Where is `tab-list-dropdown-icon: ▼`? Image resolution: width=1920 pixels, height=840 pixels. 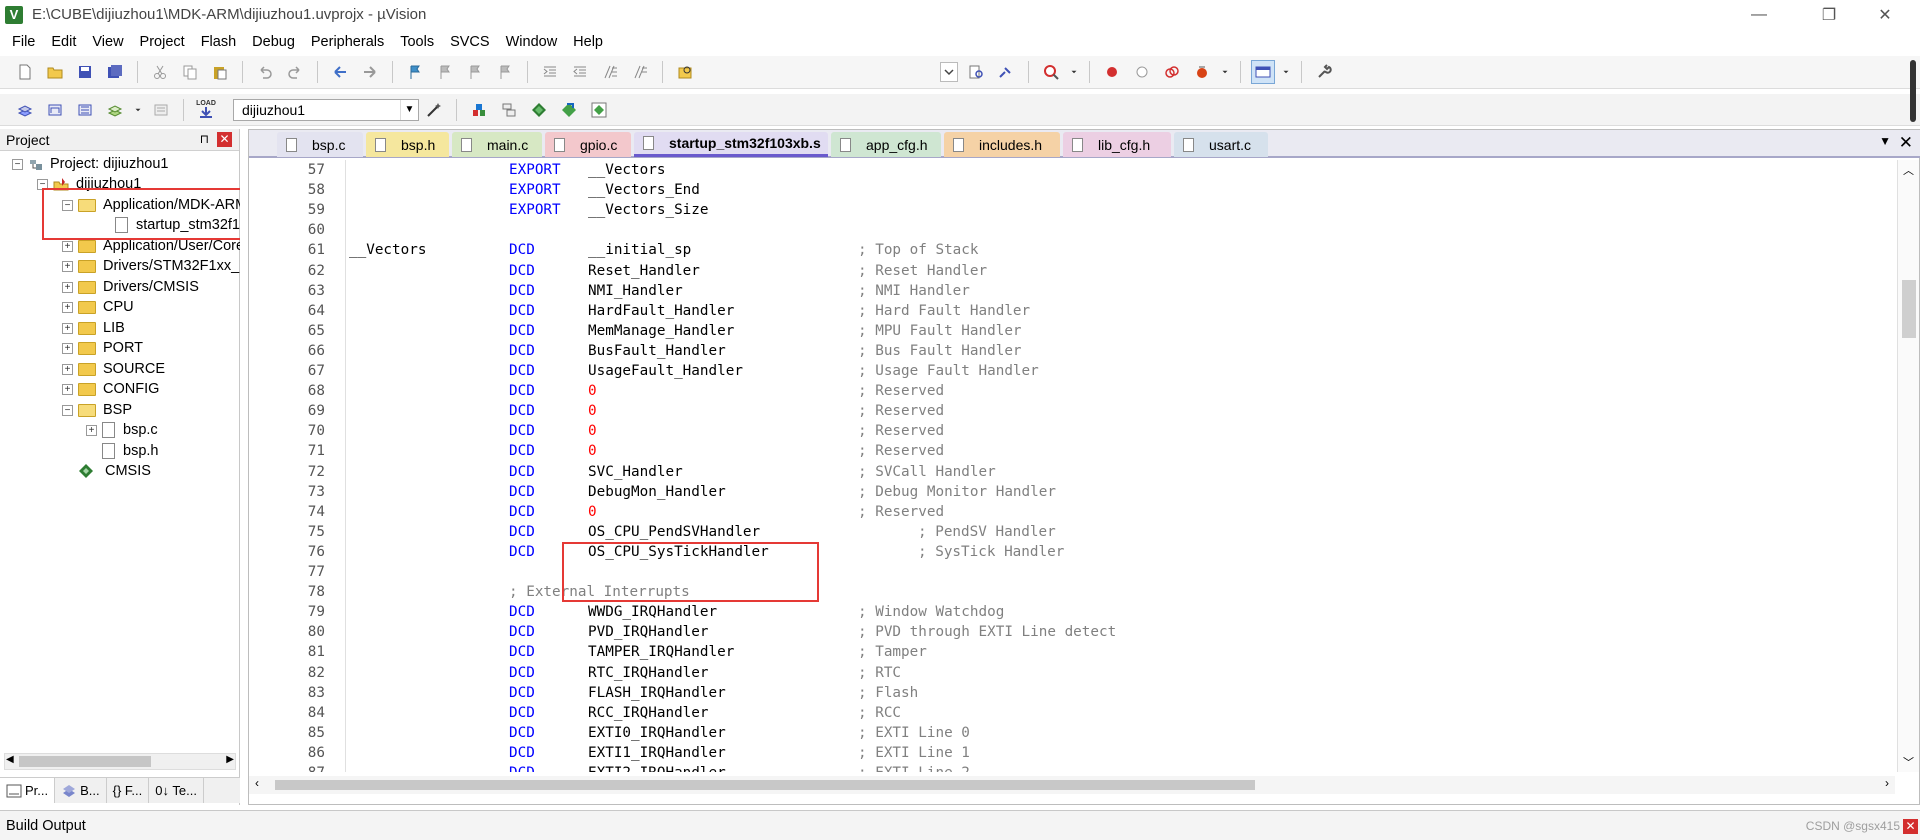 tab-list-dropdown-icon: ▼ is located at coordinates (1885, 141).